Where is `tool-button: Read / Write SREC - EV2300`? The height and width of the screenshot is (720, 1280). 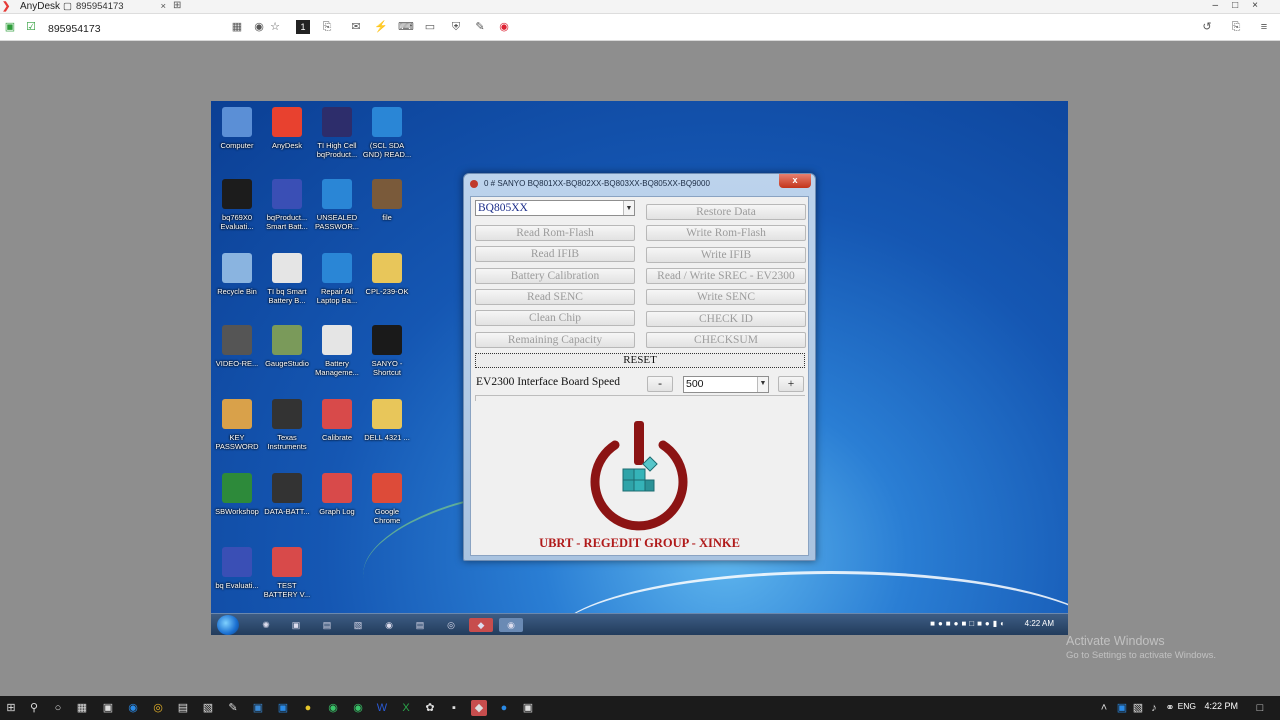 tool-button: Read / Write SREC - EV2300 is located at coordinates (726, 275).